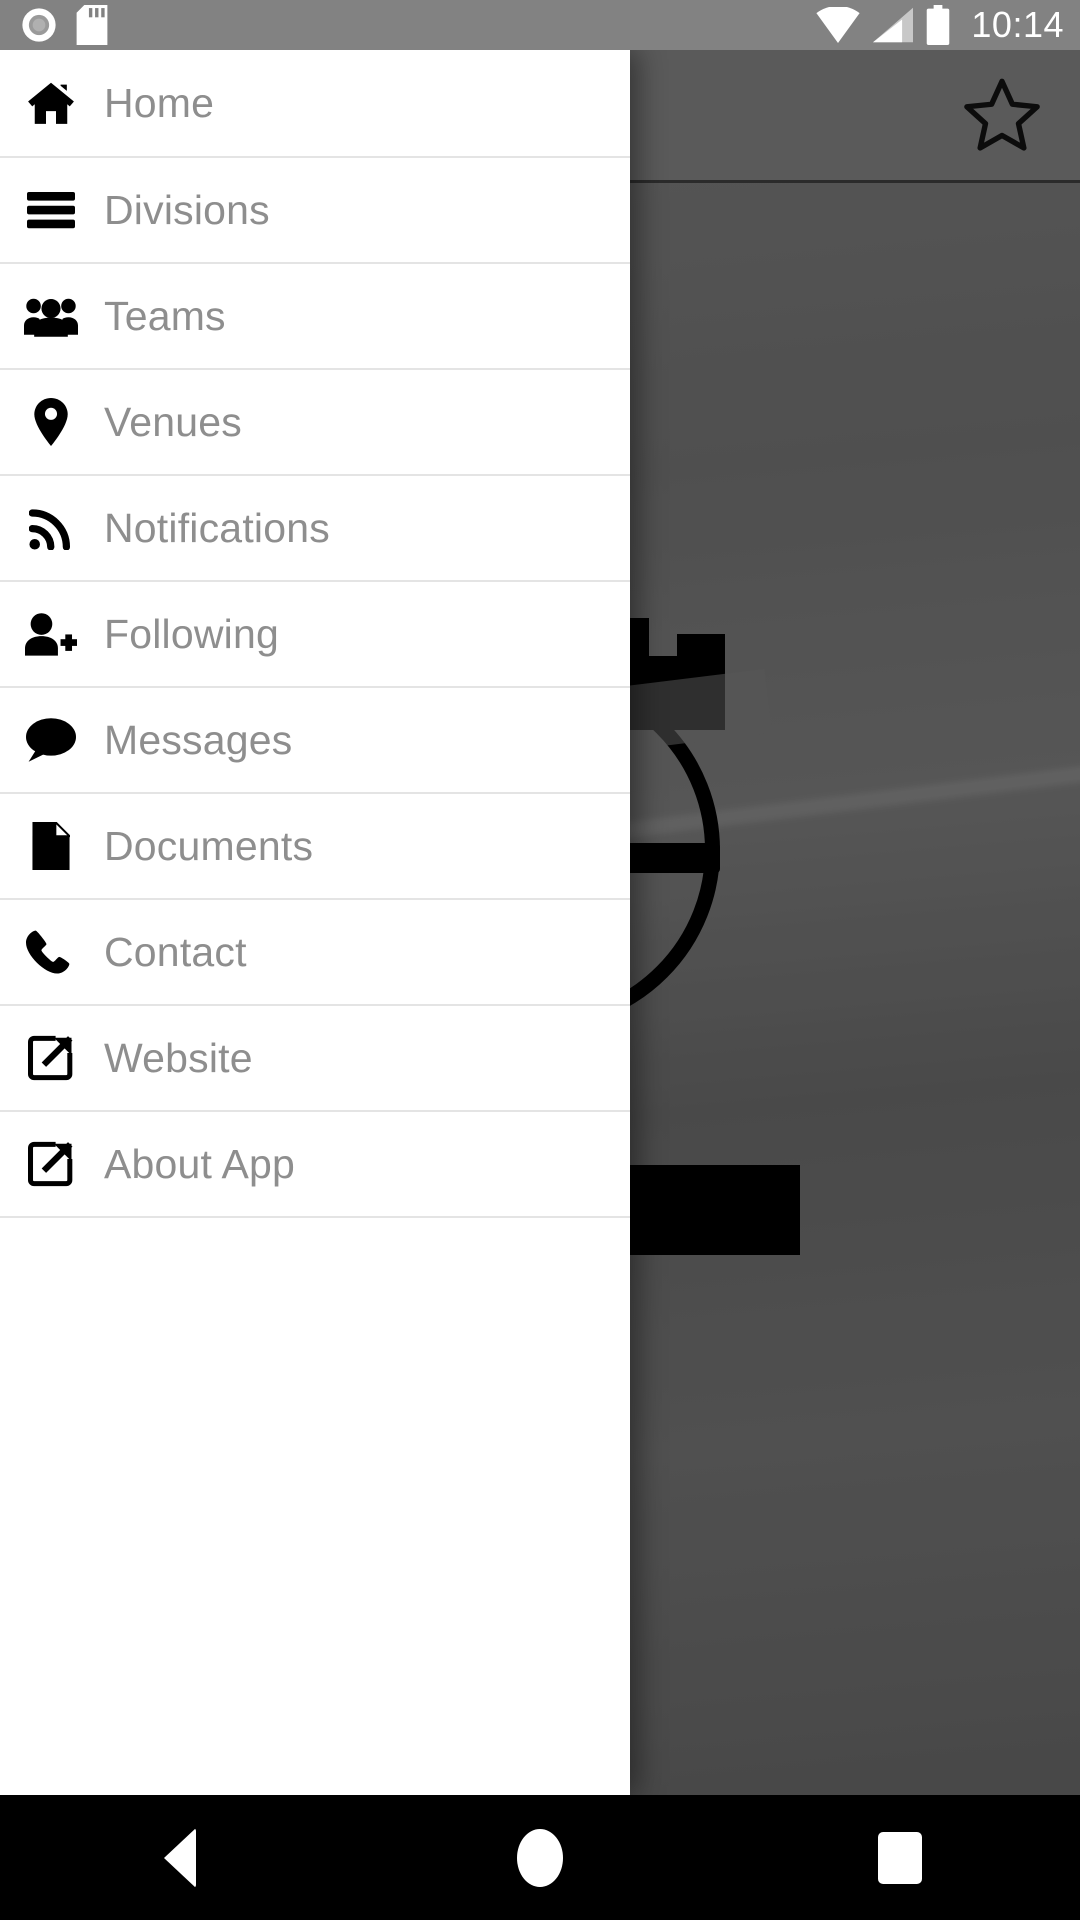  I want to click on phone-icon, so click(51, 952).